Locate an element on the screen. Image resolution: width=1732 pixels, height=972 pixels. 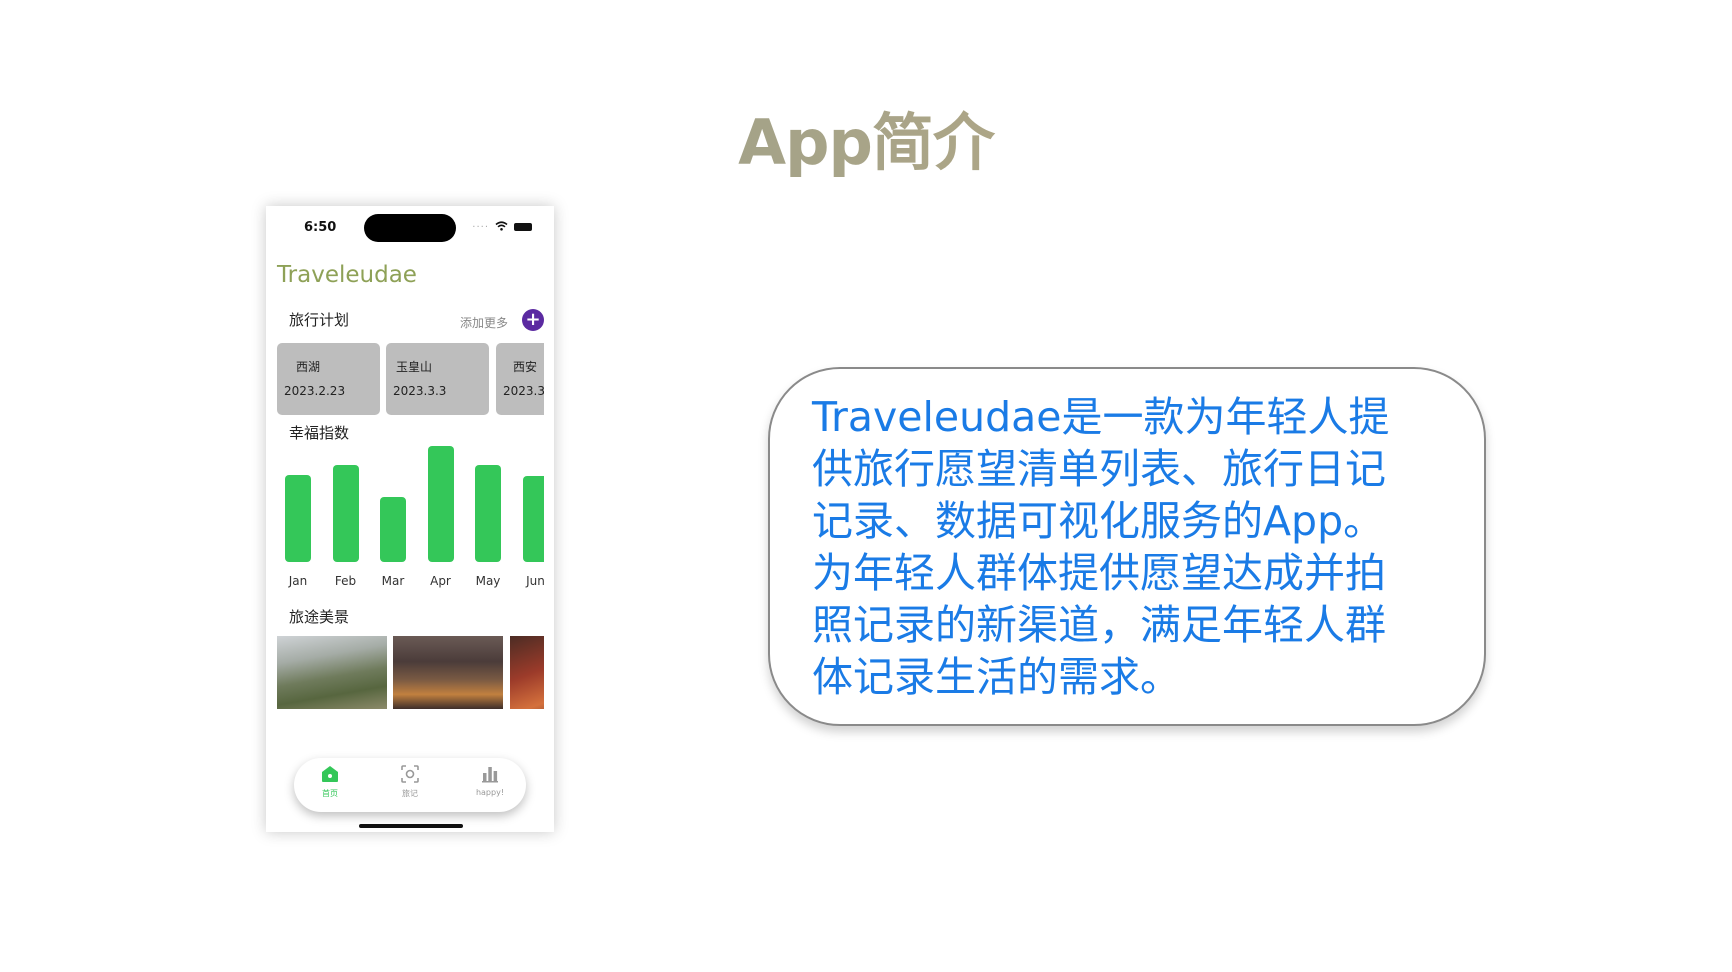
home-icon is located at coordinates (330, 774).